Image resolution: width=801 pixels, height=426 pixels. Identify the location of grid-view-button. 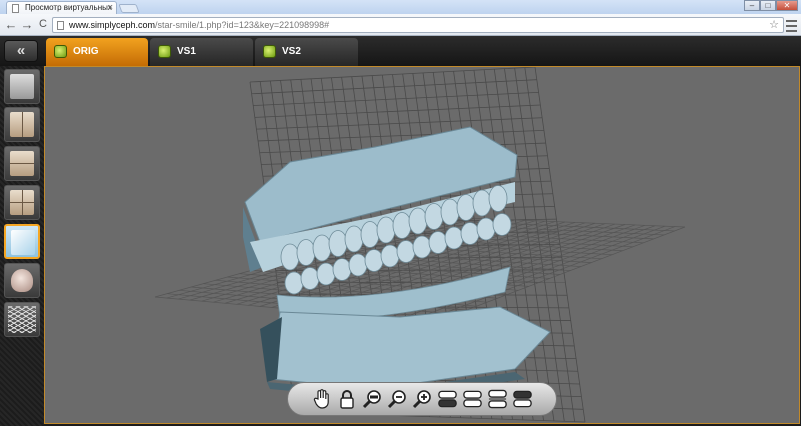
(22, 319).